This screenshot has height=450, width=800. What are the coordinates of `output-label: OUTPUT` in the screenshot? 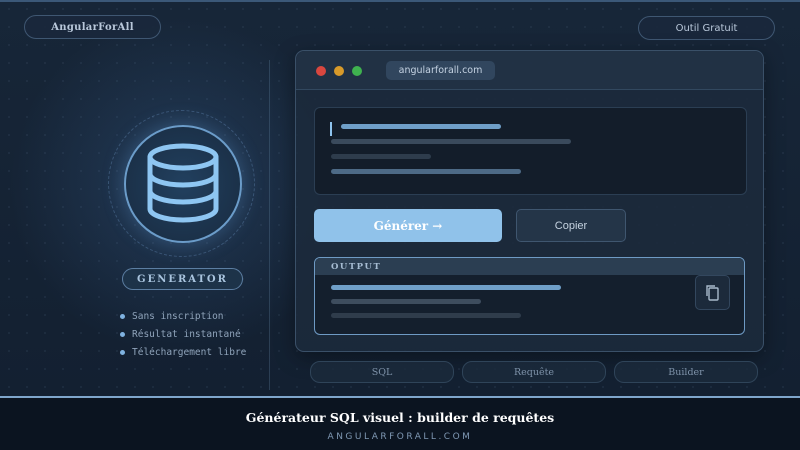 It's located at (356, 266).